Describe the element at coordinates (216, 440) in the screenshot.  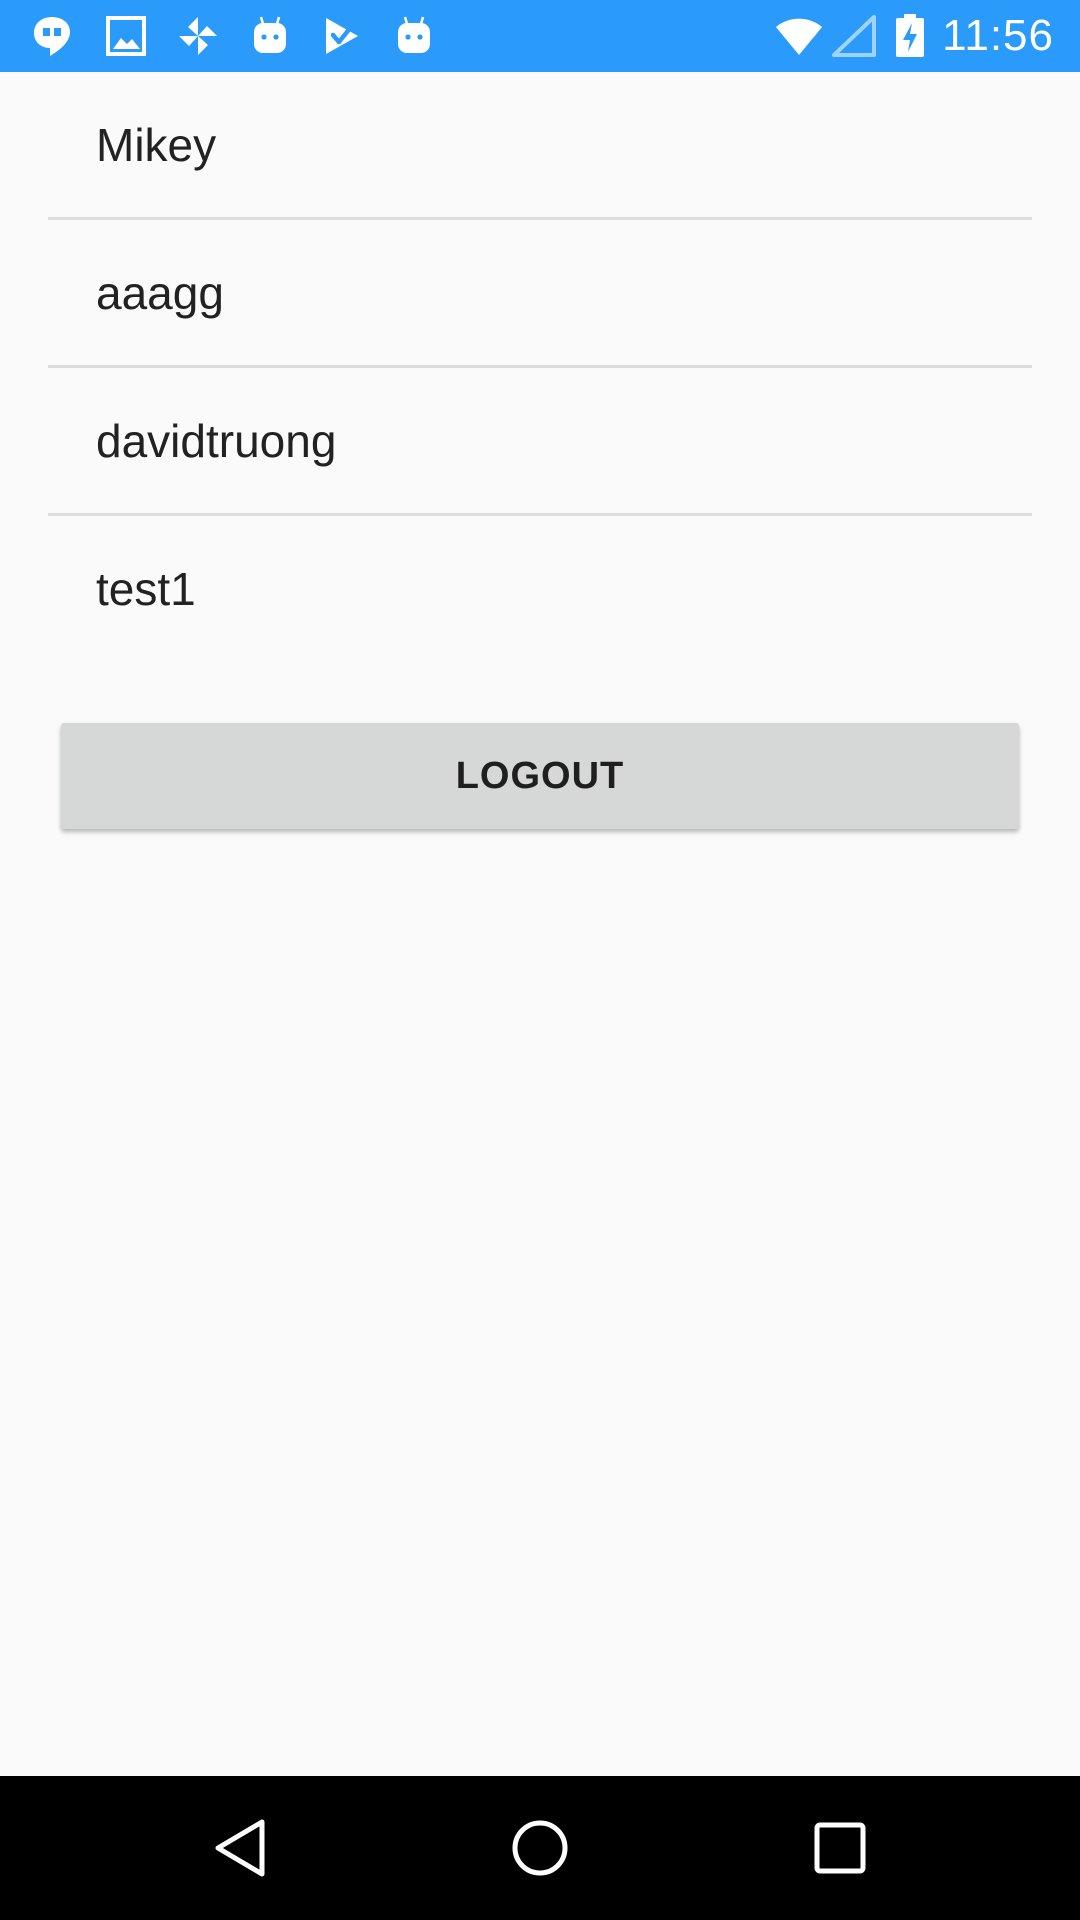
I see `list-item-label: davidtruong` at that location.